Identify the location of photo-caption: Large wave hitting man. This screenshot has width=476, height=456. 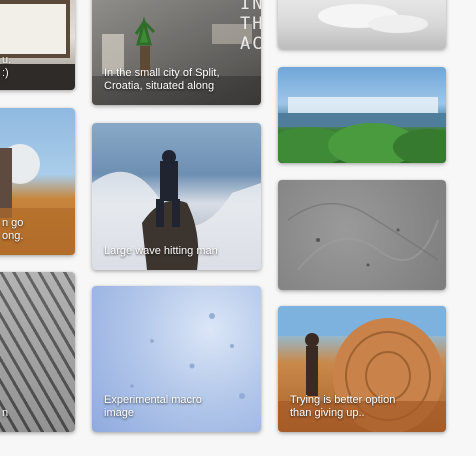
(161, 251).